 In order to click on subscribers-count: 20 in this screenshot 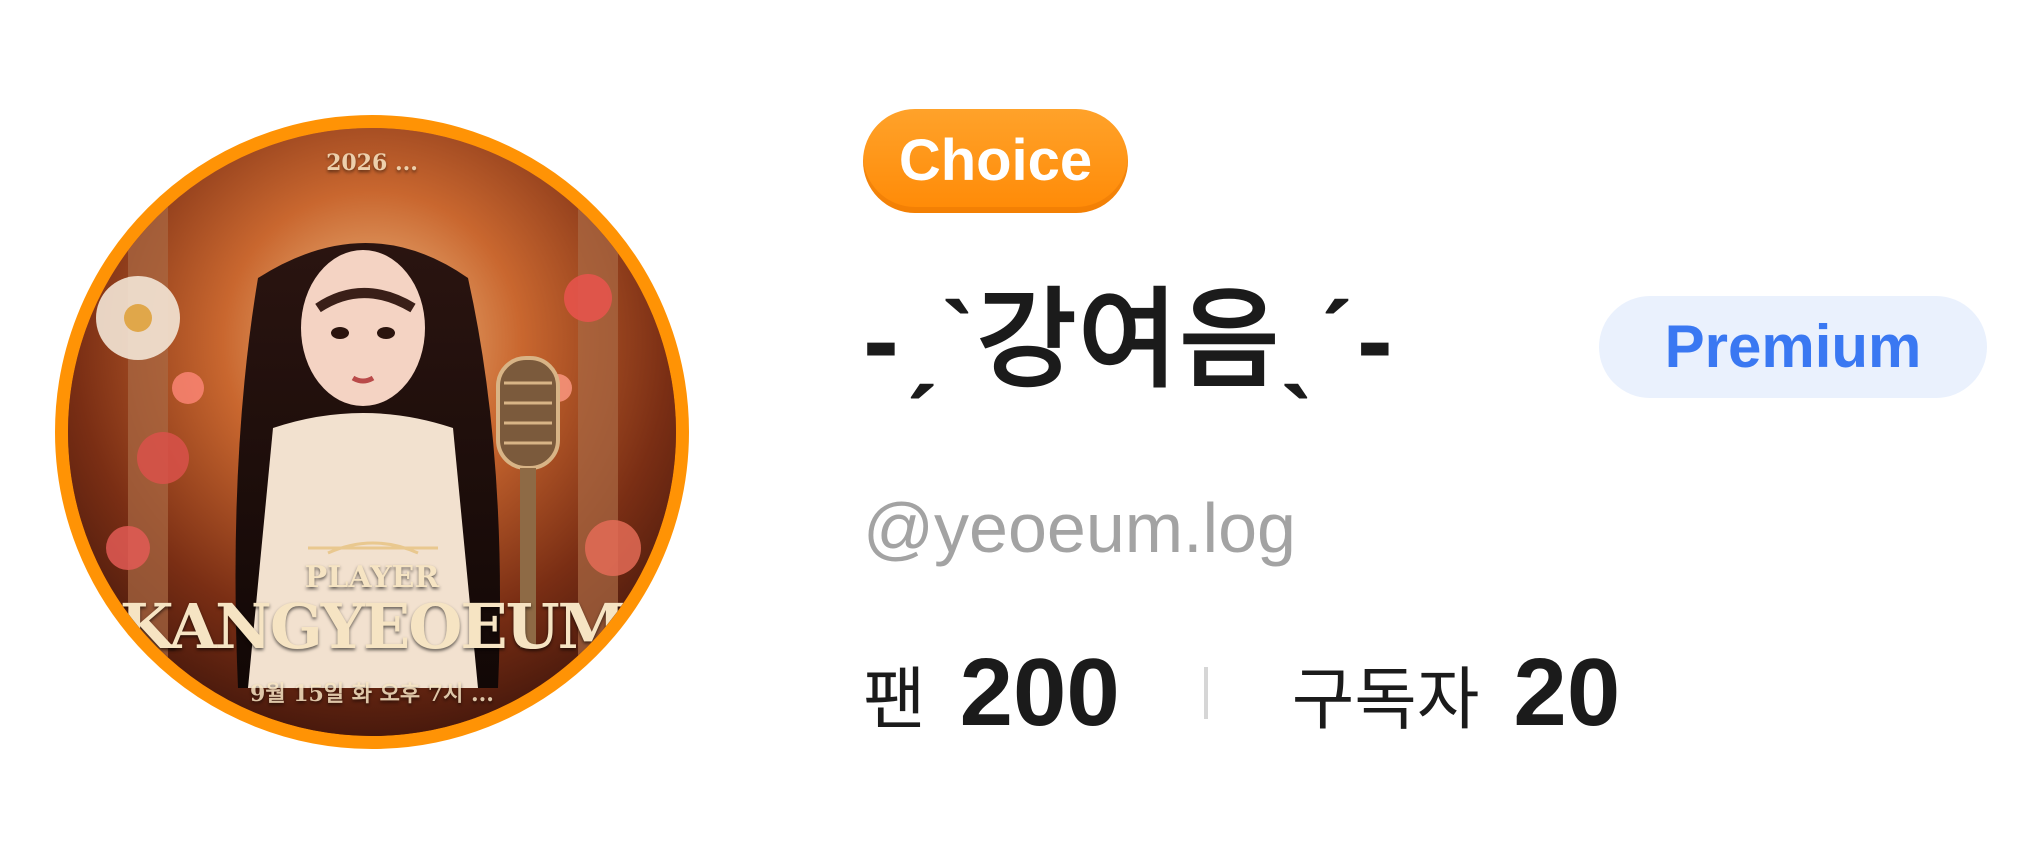, I will do `click(1566, 693)`.